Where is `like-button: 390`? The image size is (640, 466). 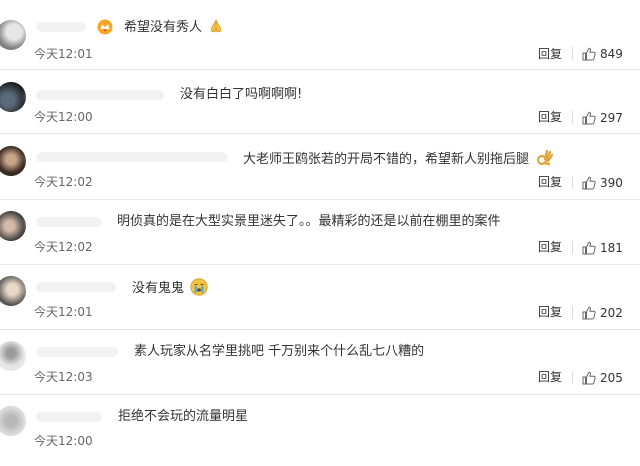 like-button: 390 is located at coordinates (602, 183).